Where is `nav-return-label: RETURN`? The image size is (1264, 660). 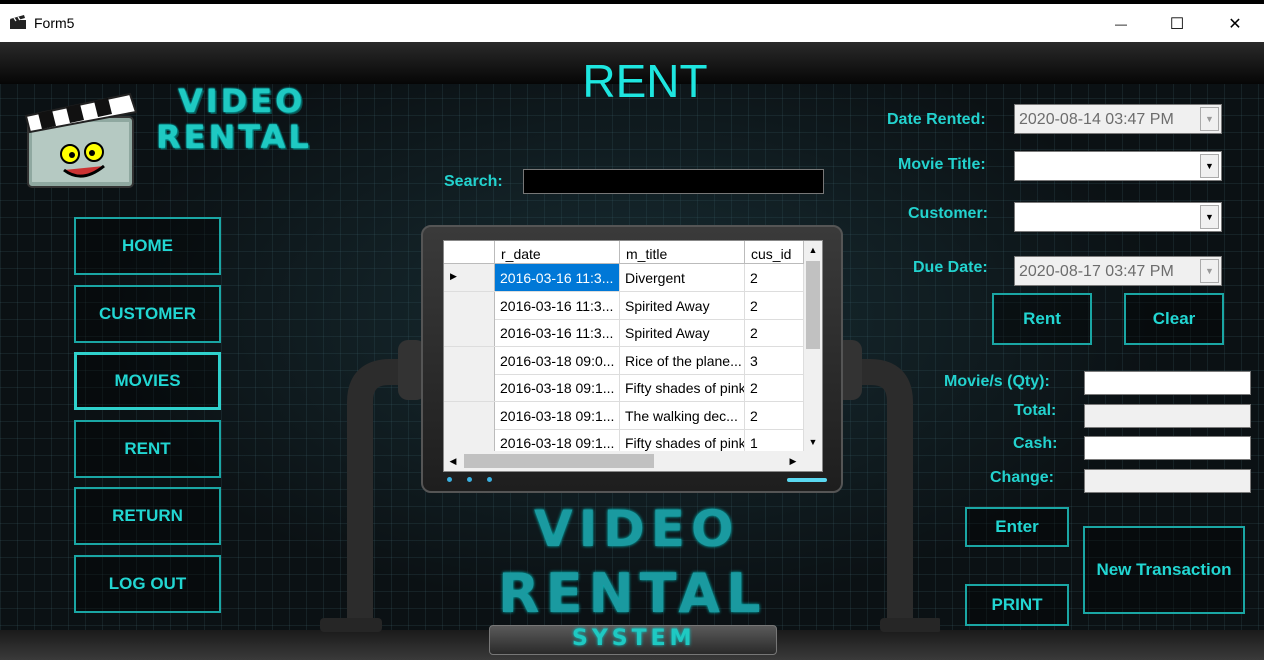
nav-return-label: RETURN is located at coordinates (147, 515).